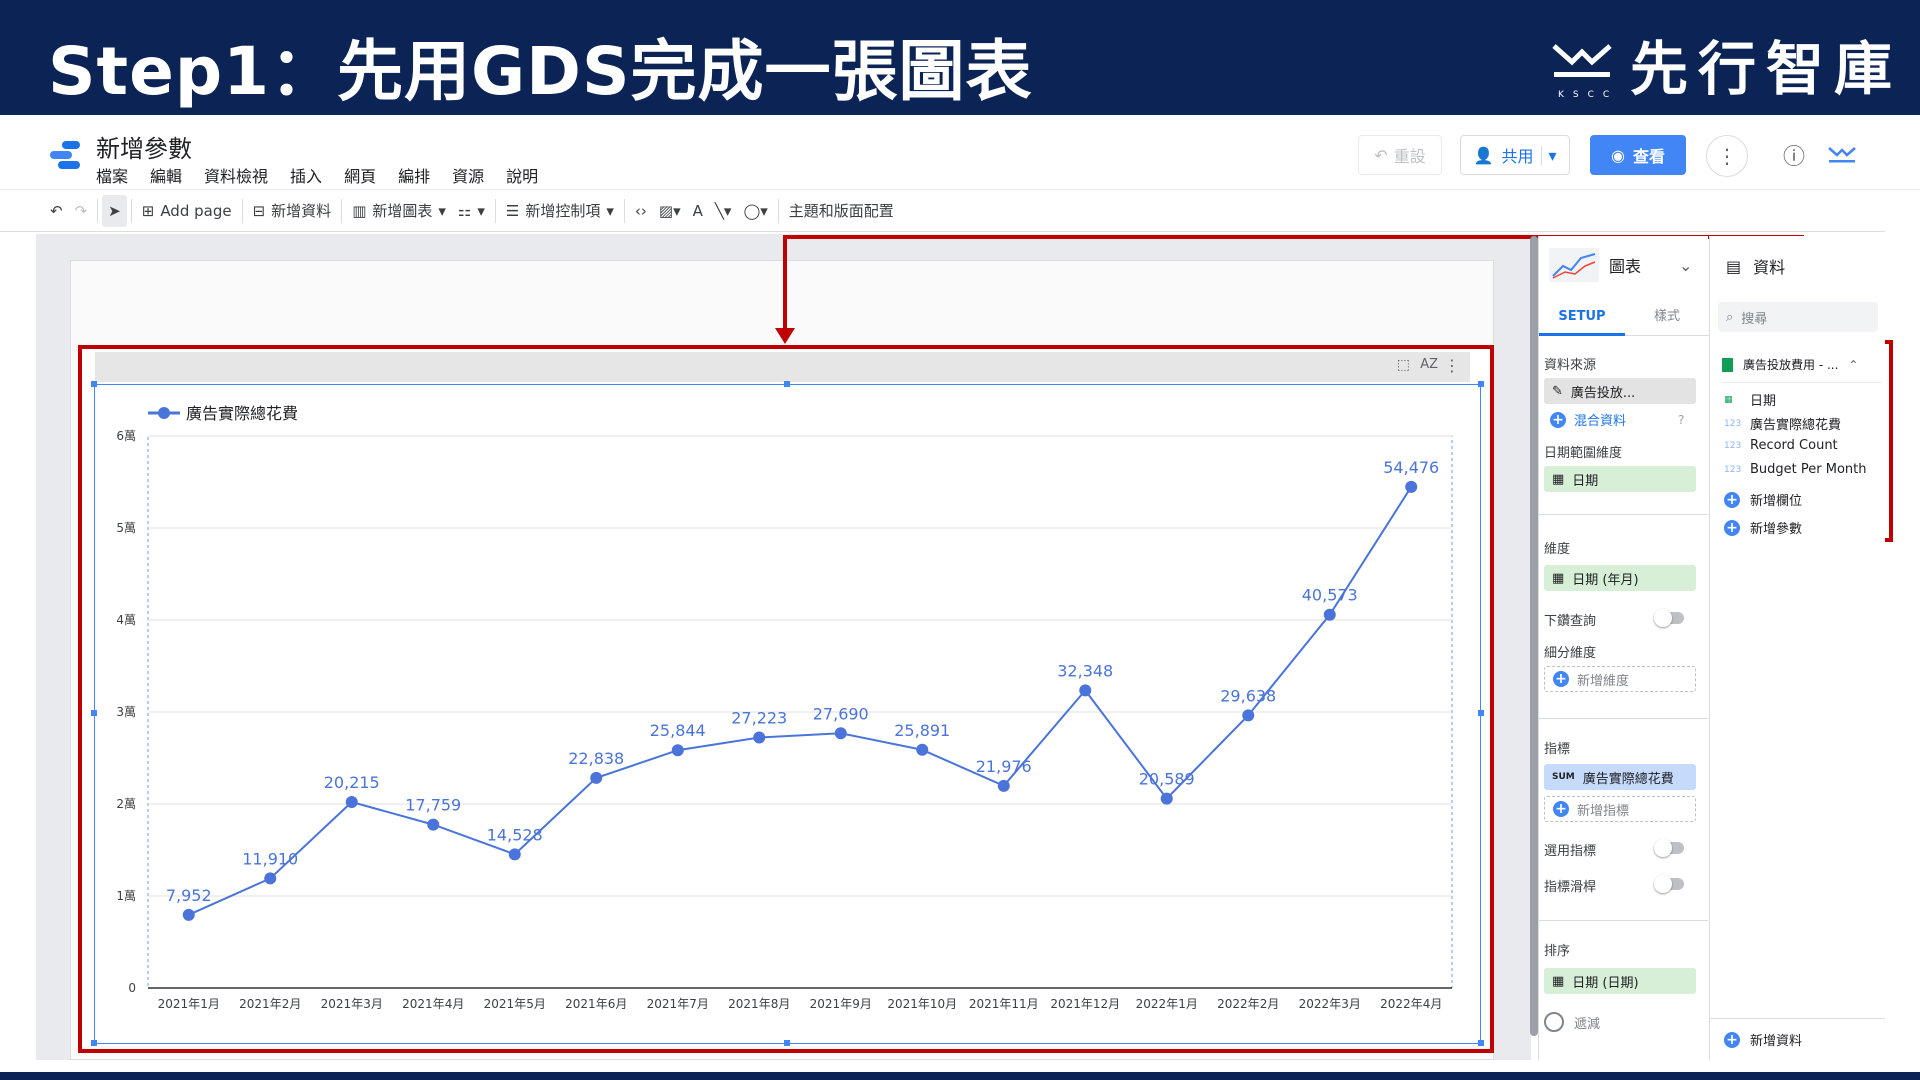 Image resolution: width=1920 pixels, height=1080 pixels. Describe the element at coordinates (1781, 445) in the screenshot. I see `field-item: 123 Record Count` at that location.